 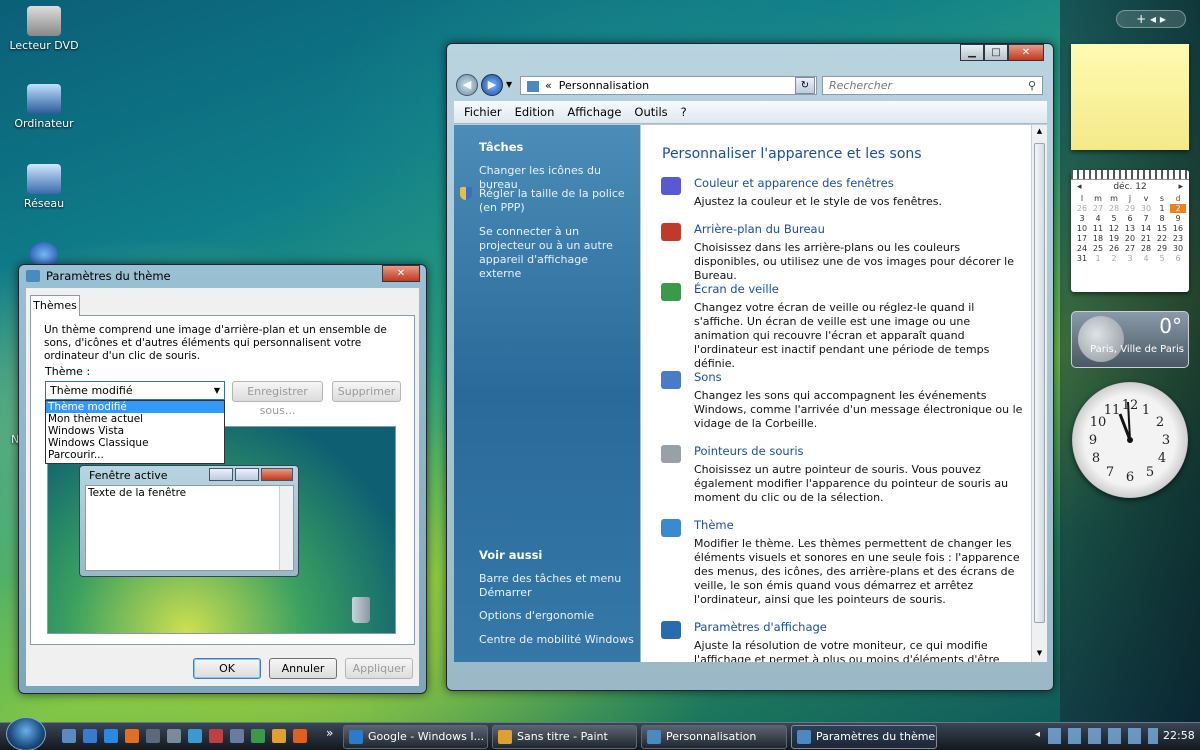 What do you see at coordinates (1039, 131) in the screenshot?
I see `scroll-up-icon: ▲` at bounding box center [1039, 131].